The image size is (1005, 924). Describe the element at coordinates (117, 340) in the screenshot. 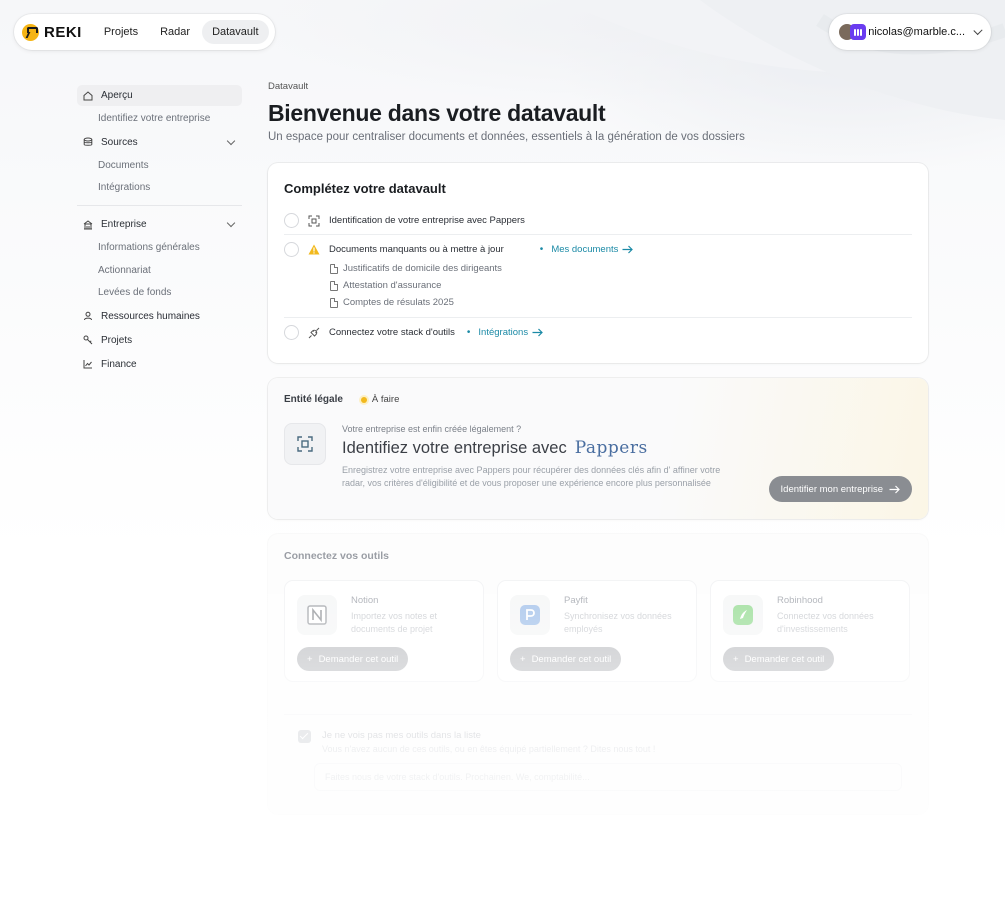

I see `sidebar-item-label: Projets` at that location.